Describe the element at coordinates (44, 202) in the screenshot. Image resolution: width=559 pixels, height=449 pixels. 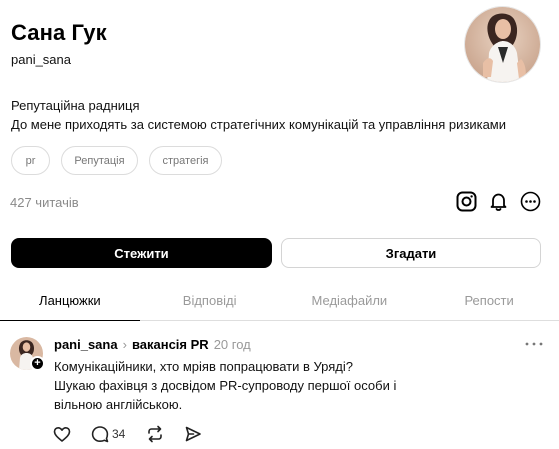
I see `followers-count: 427 читачів` at that location.